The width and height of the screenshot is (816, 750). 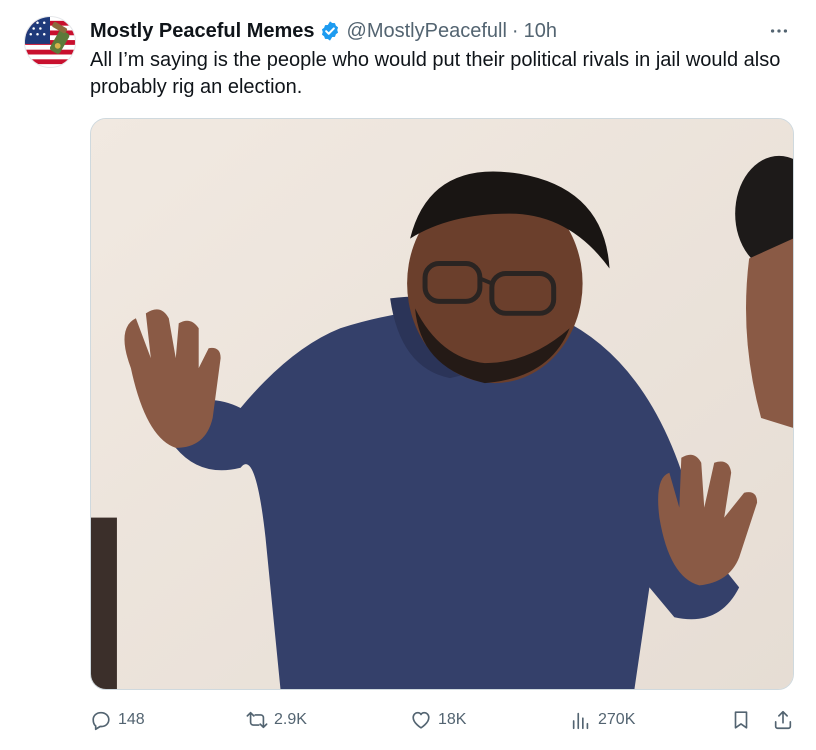 I want to click on views-button: 270K, so click(x=602, y=720).